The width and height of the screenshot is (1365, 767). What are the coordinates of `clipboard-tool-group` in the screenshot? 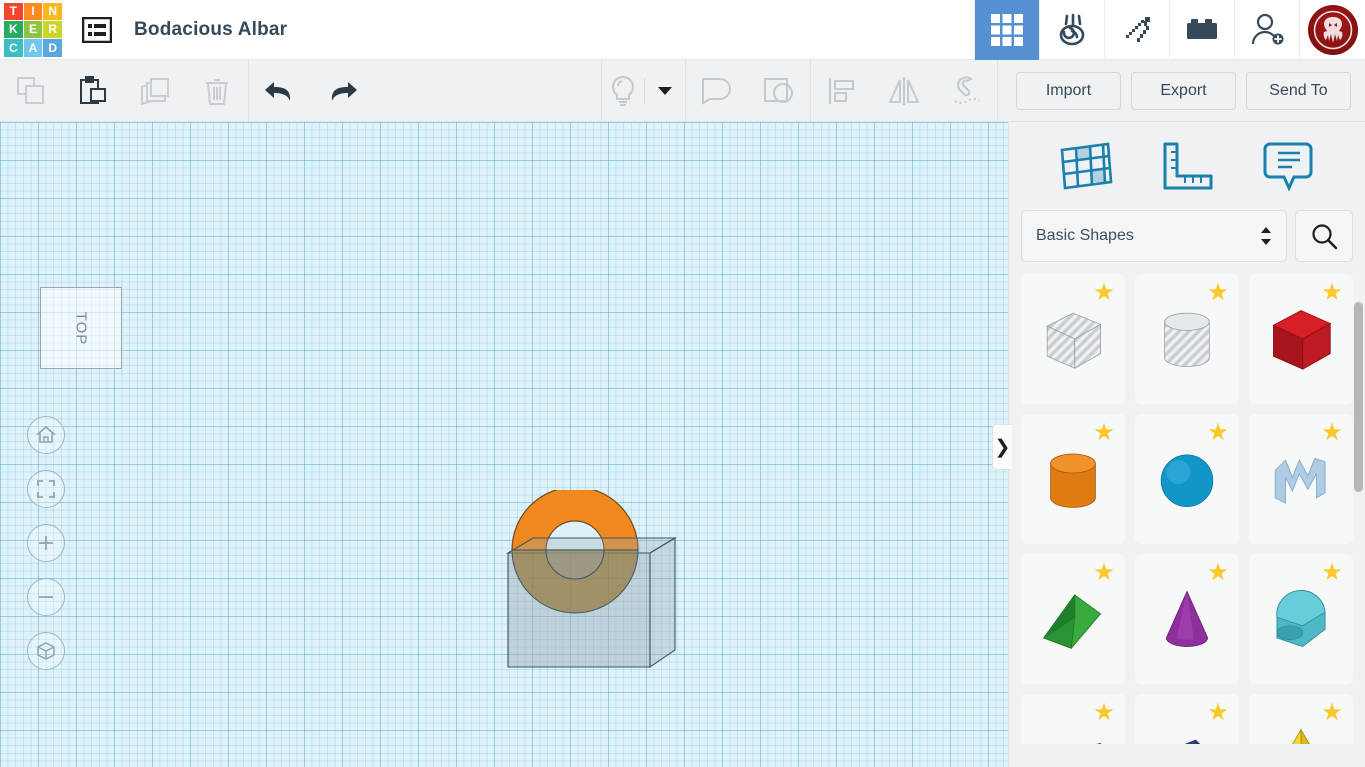 It's located at (124, 91).